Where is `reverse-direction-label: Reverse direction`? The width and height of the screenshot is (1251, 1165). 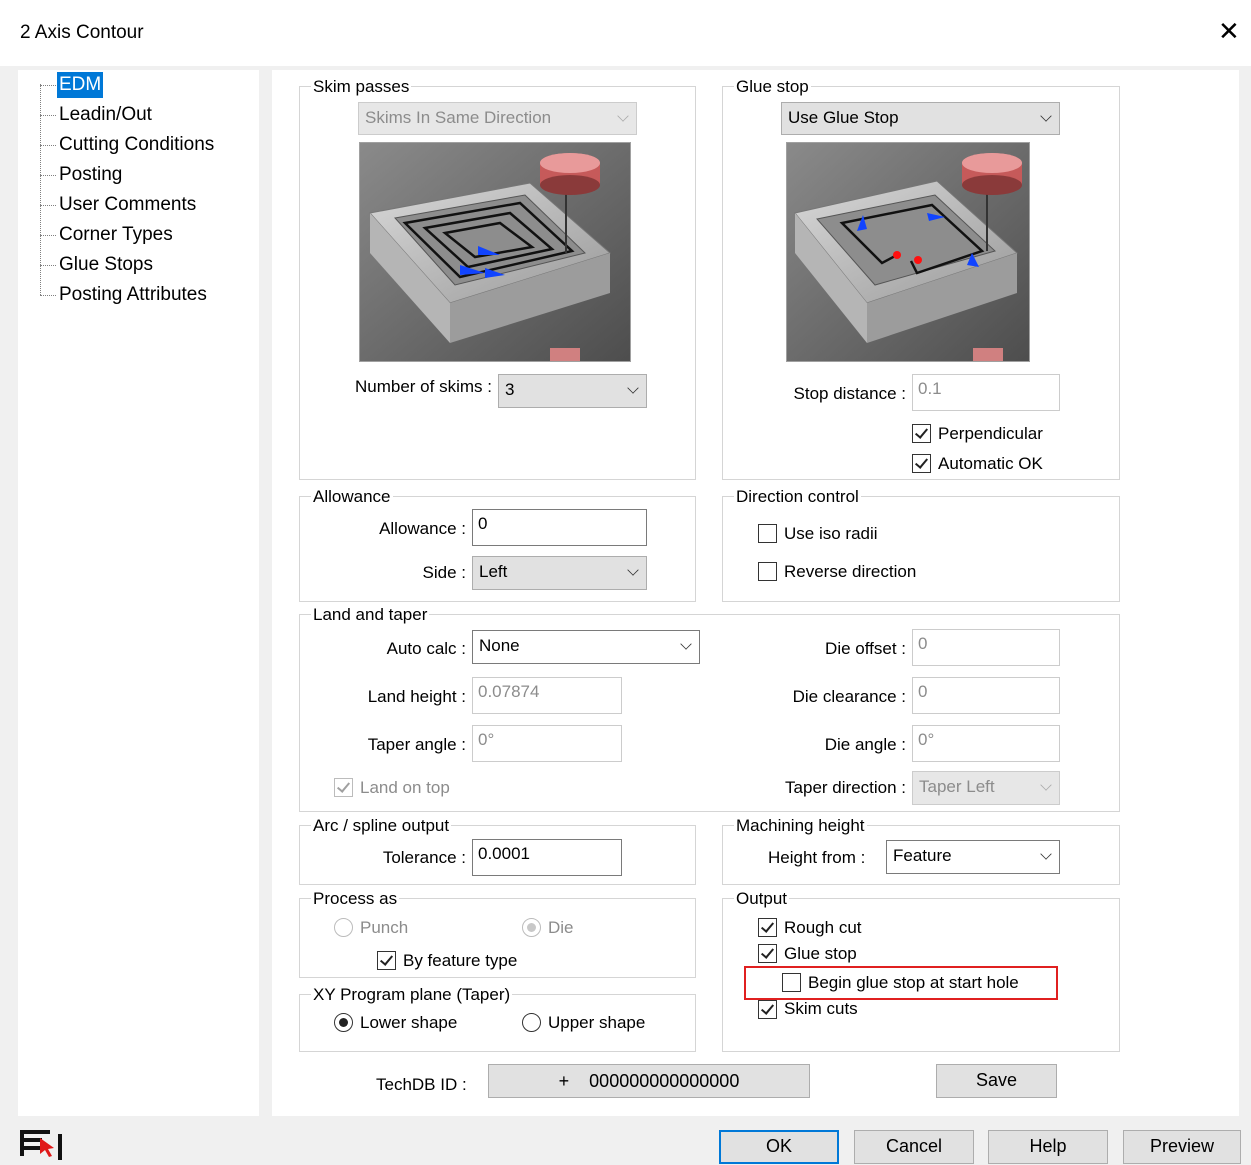 reverse-direction-label: Reverse direction is located at coordinates (850, 571).